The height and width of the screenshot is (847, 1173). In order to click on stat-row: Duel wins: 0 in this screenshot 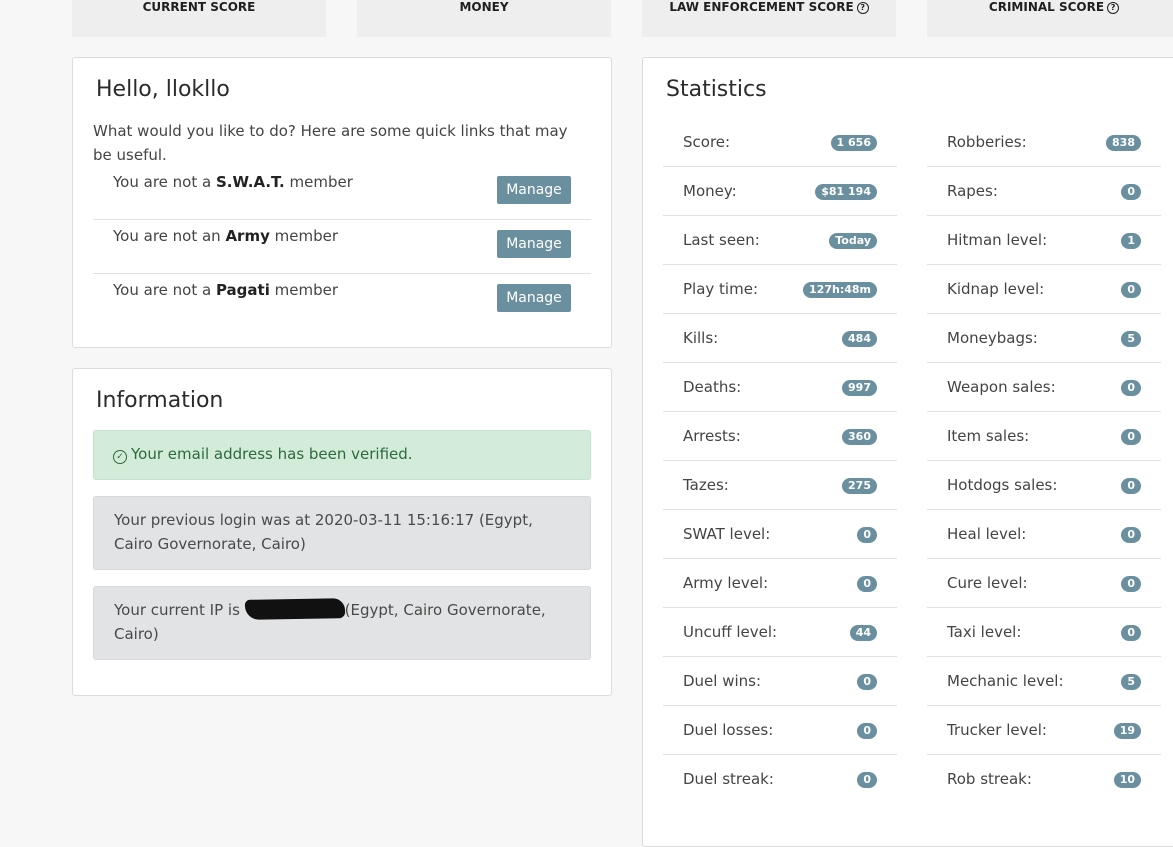, I will do `click(780, 681)`.